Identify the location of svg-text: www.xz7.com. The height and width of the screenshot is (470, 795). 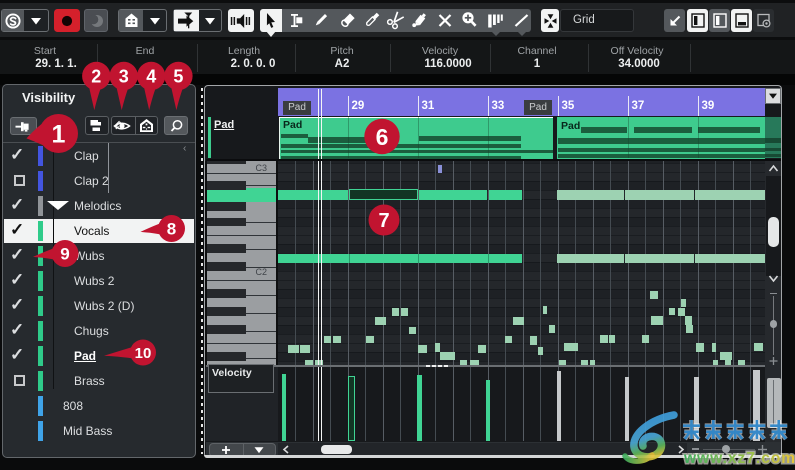
(739, 458).